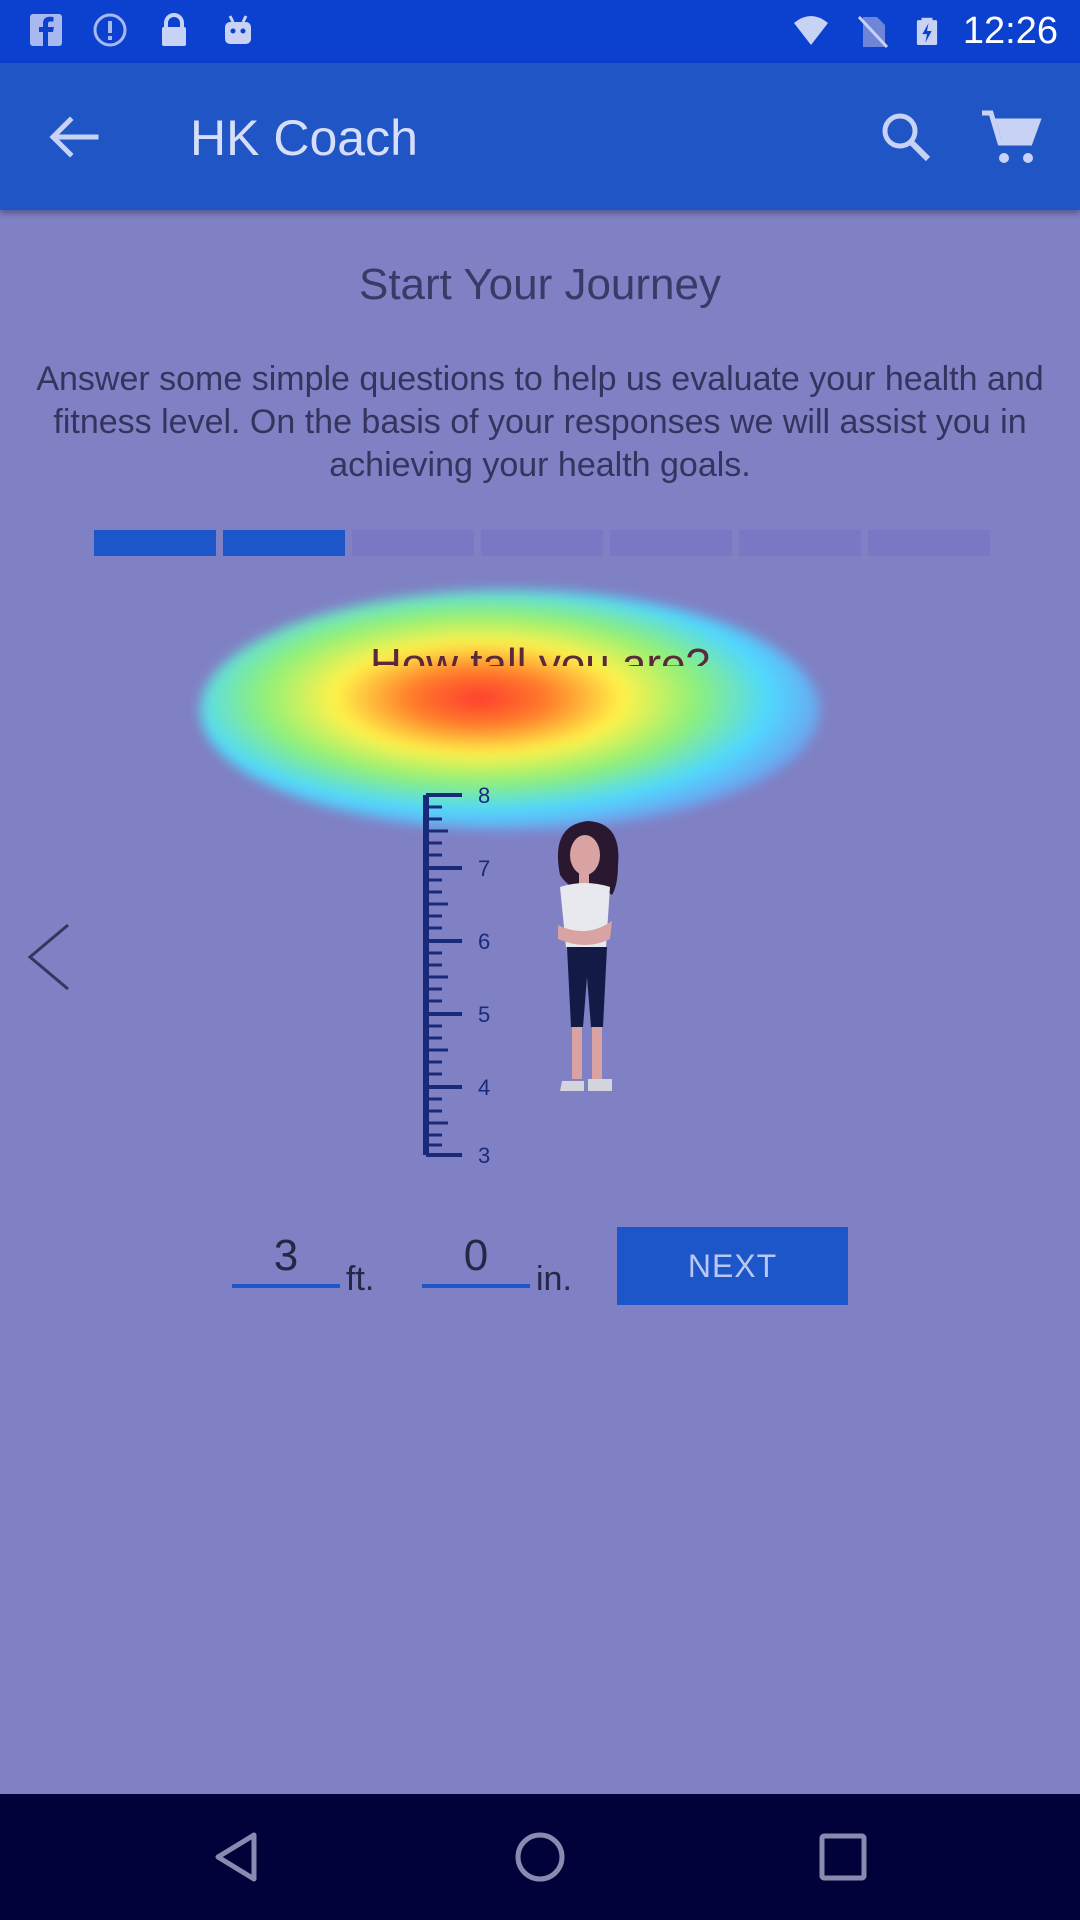  Describe the element at coordinates (843, 1857) in the screenshot. I see `nav-recents-icon` at that location.